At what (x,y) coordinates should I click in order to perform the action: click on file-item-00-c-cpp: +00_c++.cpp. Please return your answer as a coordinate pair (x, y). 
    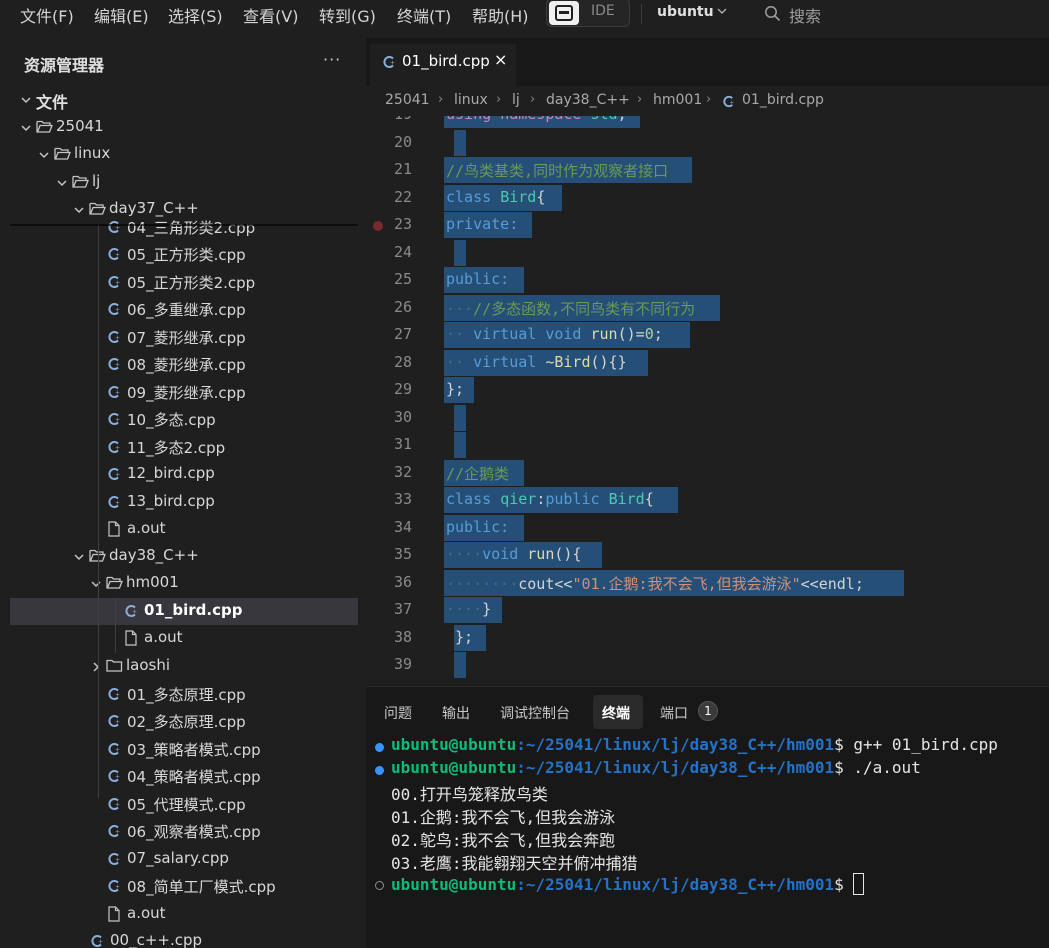
    Looking at the image, I should click on (184, 938).